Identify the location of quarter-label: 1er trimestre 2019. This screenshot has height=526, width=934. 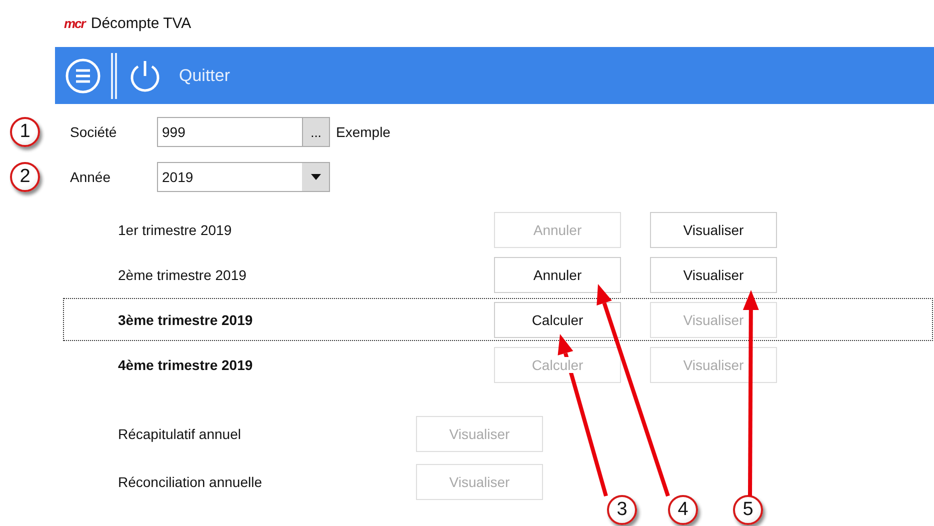
(175, 230).